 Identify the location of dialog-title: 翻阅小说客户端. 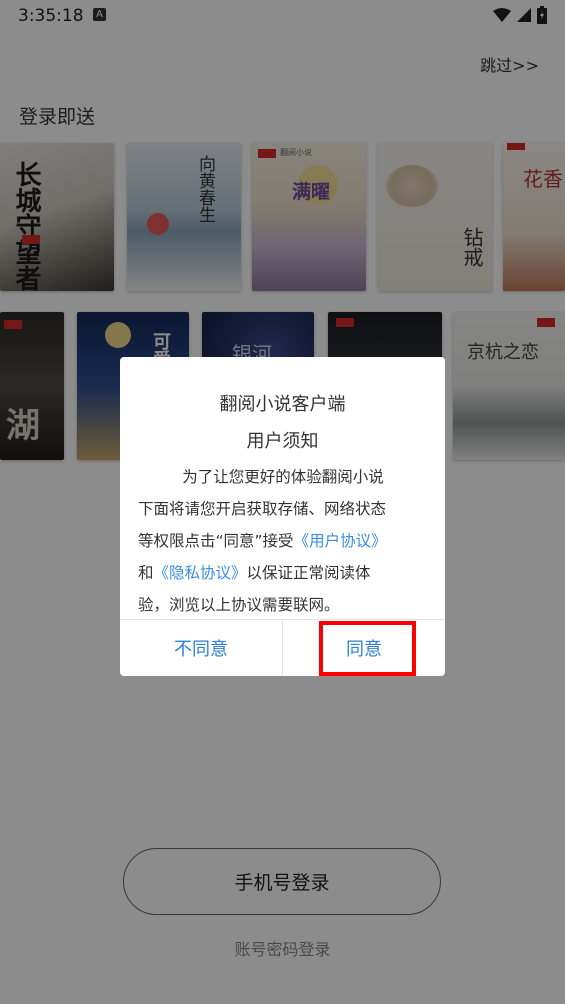
(282, 404).